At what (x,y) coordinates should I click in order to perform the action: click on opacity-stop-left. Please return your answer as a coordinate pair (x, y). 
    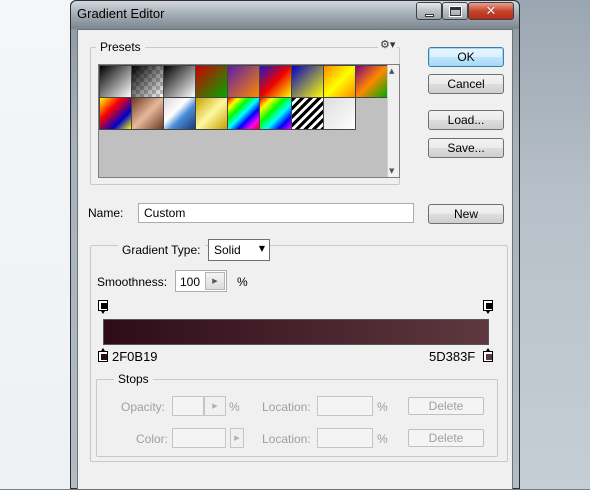
    Looking at the image, I should click on (103, 307).